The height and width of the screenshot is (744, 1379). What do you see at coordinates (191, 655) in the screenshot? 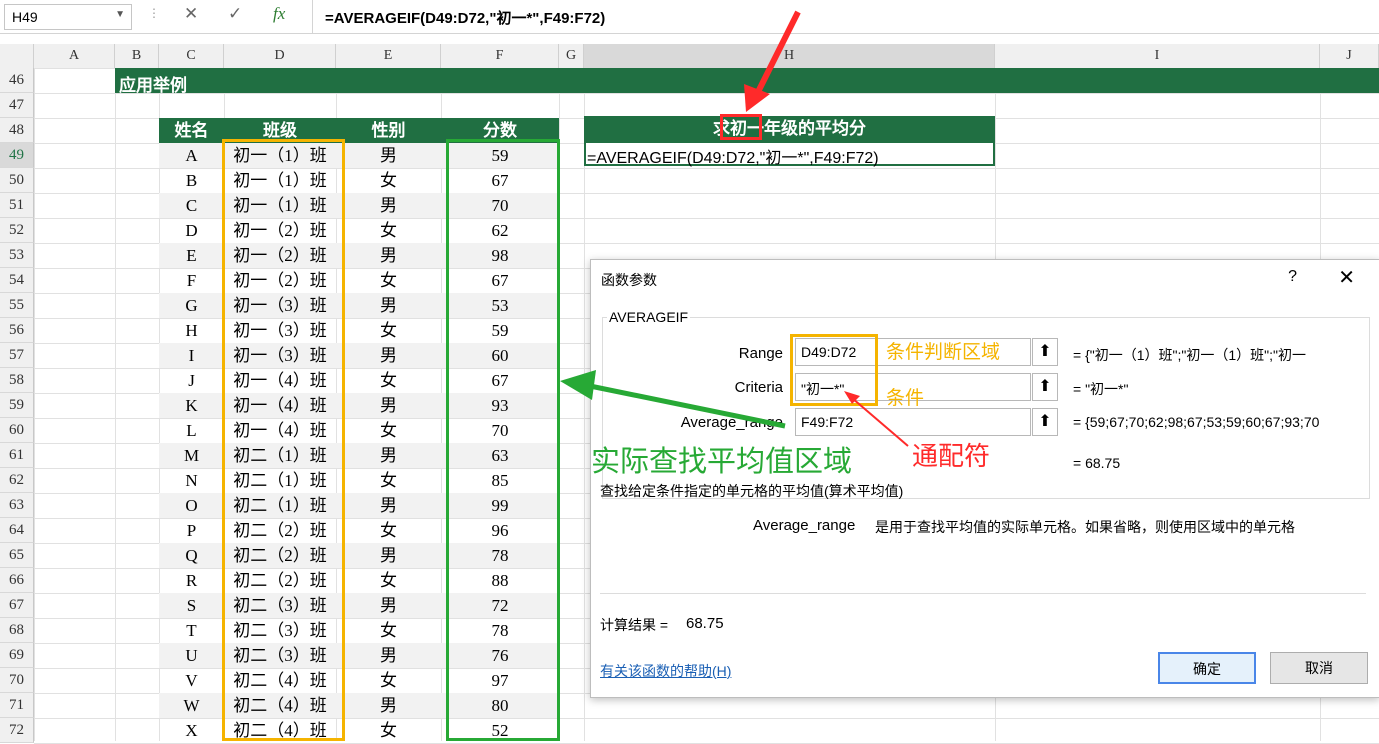
I see `table-cell-name: U` at bounding box center [191, 655].